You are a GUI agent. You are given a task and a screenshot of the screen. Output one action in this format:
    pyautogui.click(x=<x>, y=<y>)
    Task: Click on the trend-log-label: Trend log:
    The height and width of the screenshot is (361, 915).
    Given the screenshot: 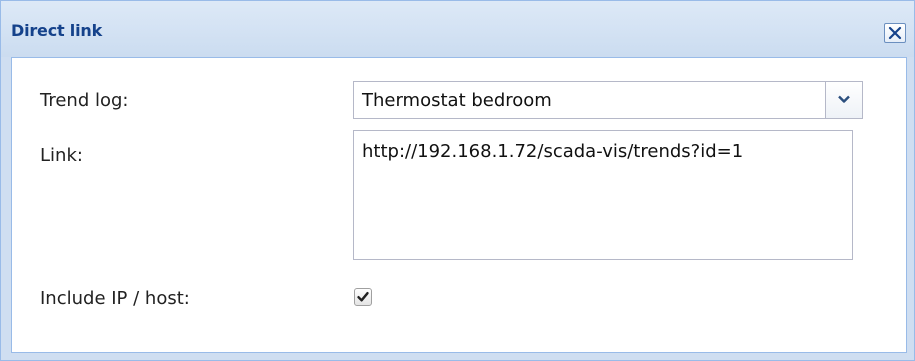 What is the action you would take?
    pyautogui.click(x=84, y=100)
    